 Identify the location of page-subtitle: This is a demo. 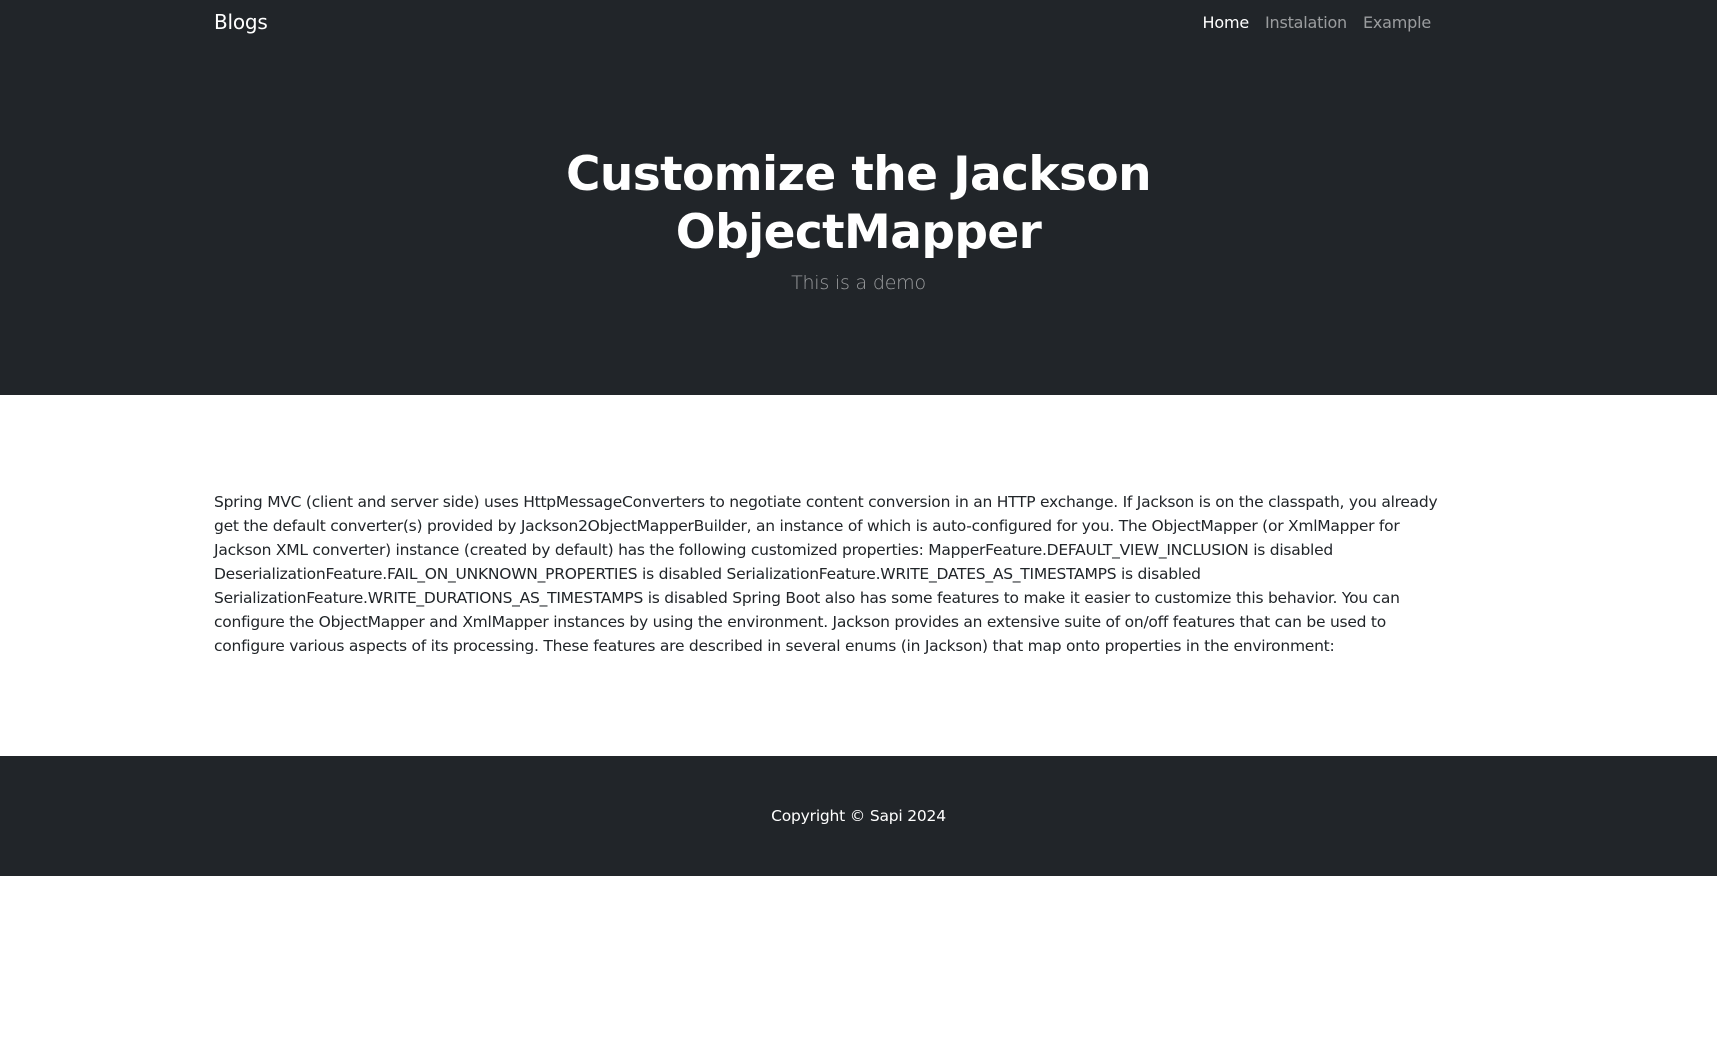
(858, 283).